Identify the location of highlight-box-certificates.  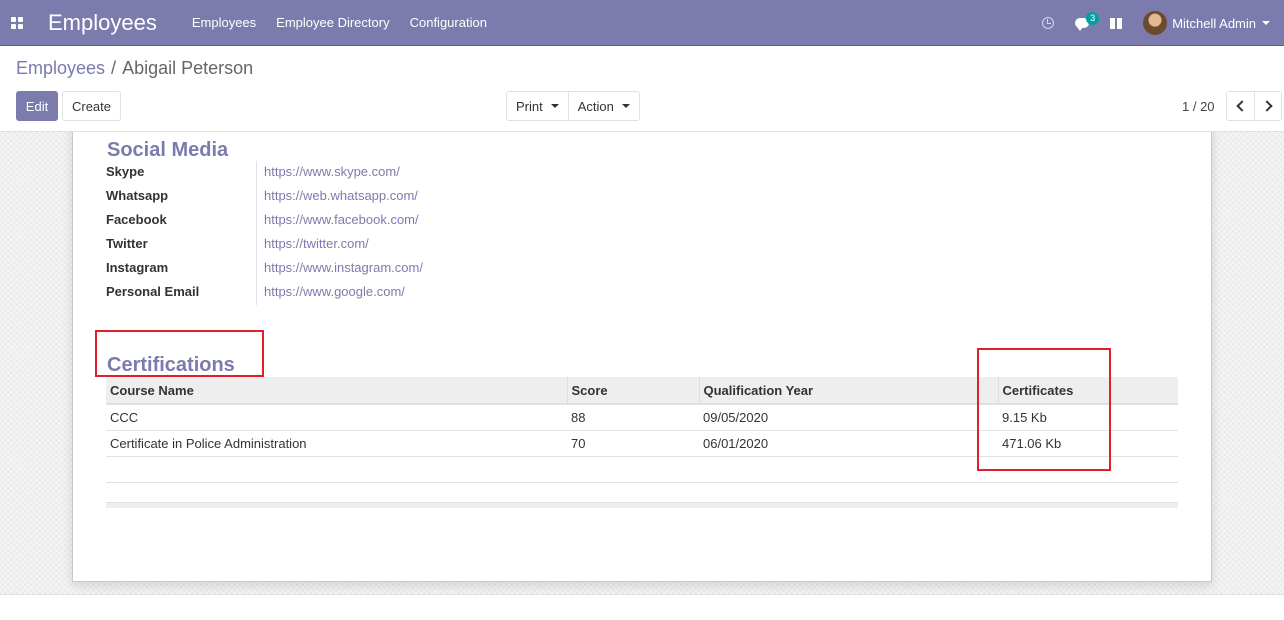
(1044, 409).